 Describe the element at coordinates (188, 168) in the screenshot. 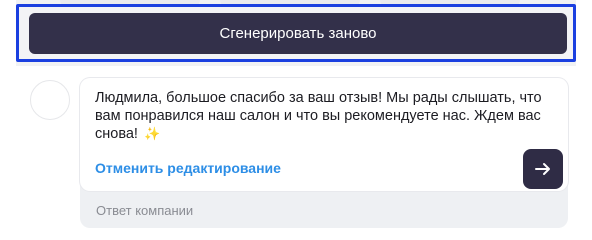

I see `cancel-editing-link: Отменить редактирование` at that location.